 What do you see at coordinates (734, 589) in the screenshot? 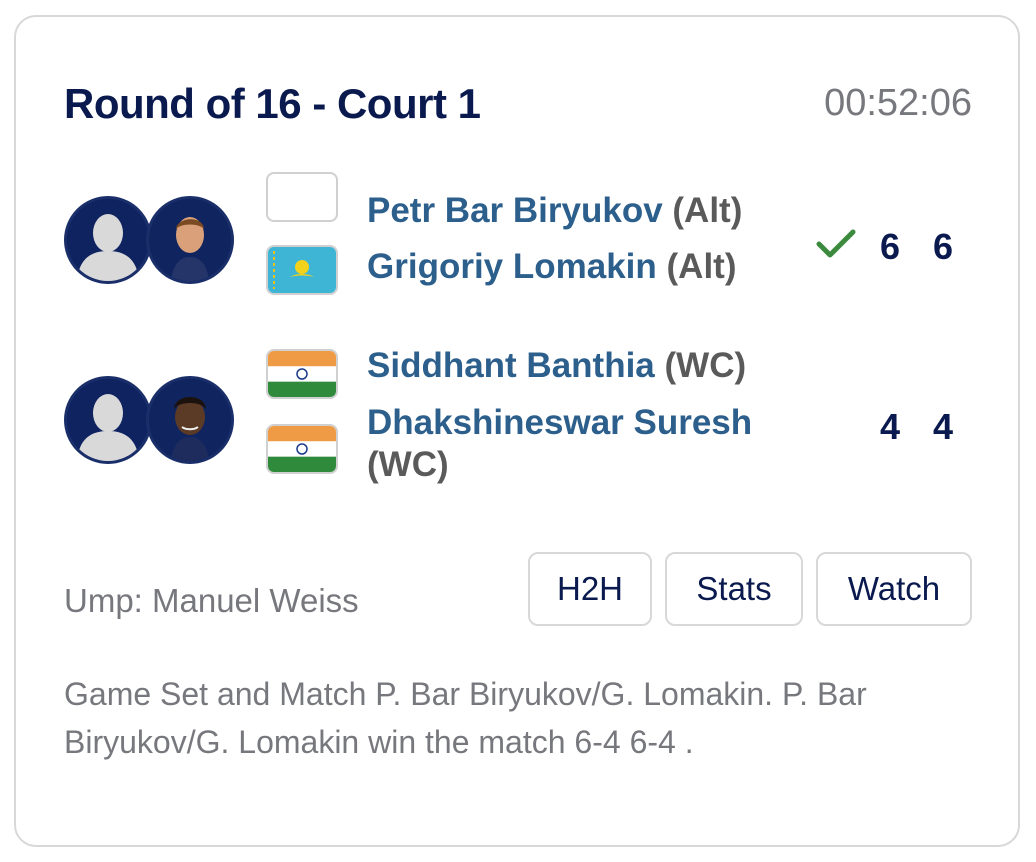
I see `stats-button: Stats` at bounding box center [734, 589].